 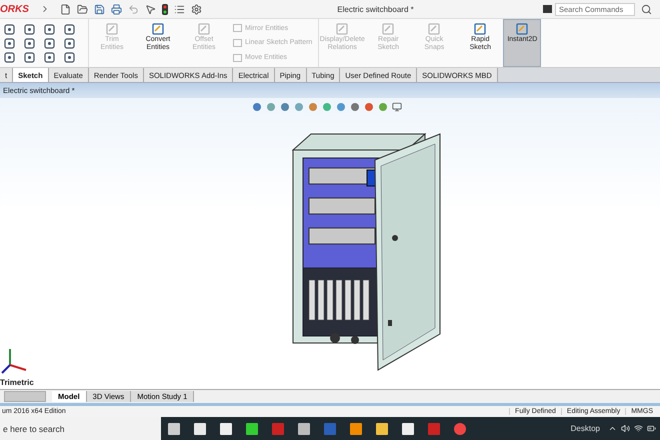 I want to click on view-orientation-label: Trimetric, so click(x=17, y=382).